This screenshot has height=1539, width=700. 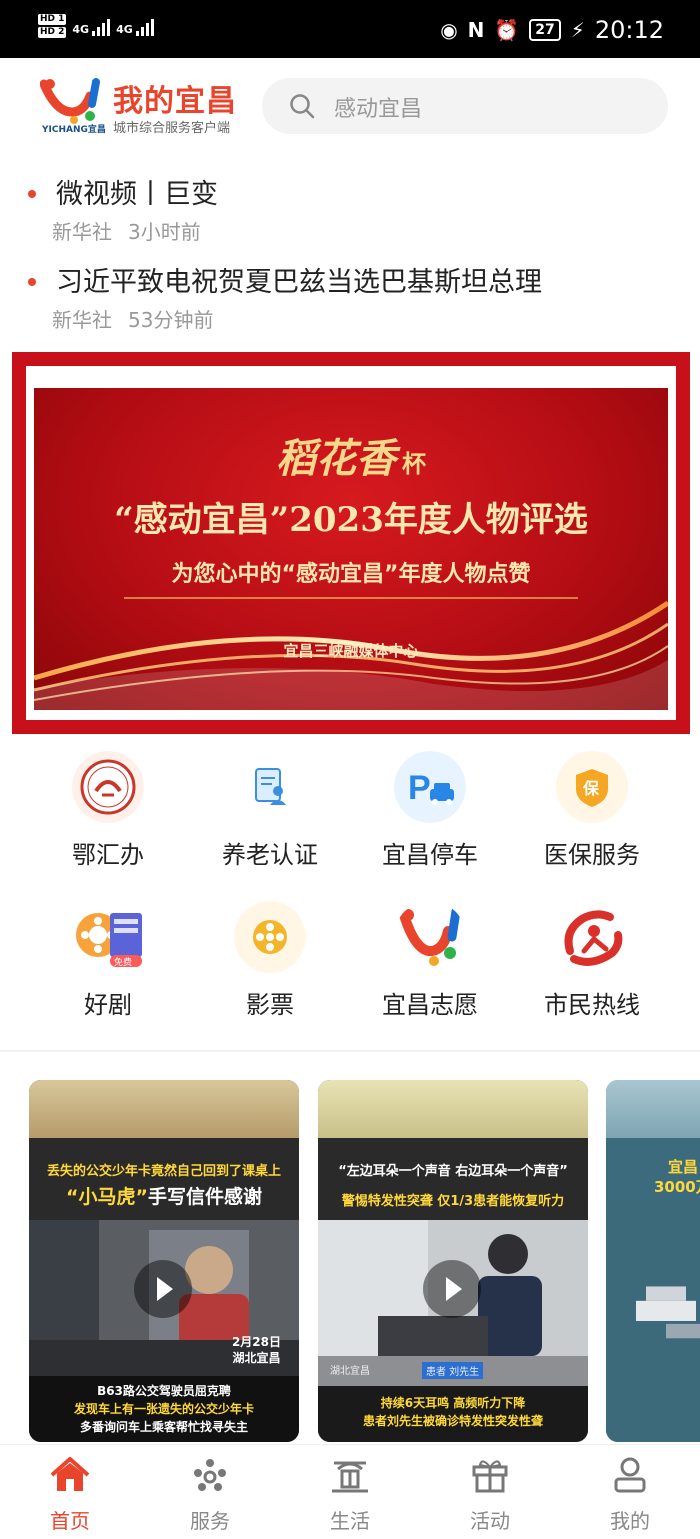 I want to click on tab-label: 服务, so click(x=210, y=1521).